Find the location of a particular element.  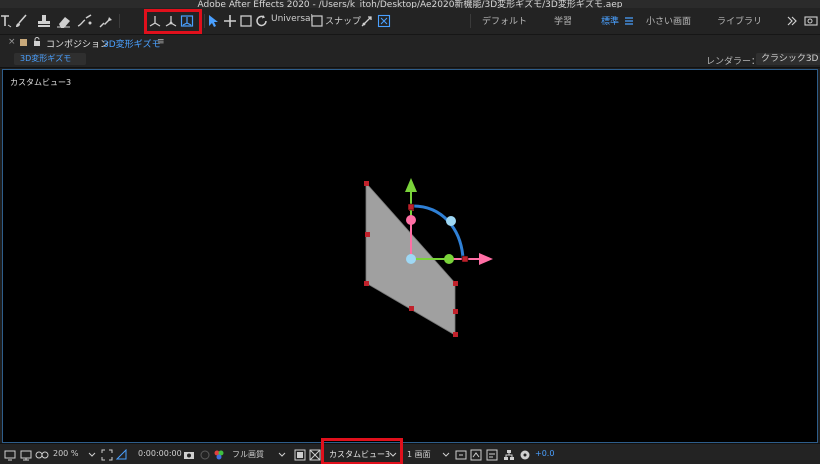

resolution-select: フル画質 is located at coordinates (248, 454).